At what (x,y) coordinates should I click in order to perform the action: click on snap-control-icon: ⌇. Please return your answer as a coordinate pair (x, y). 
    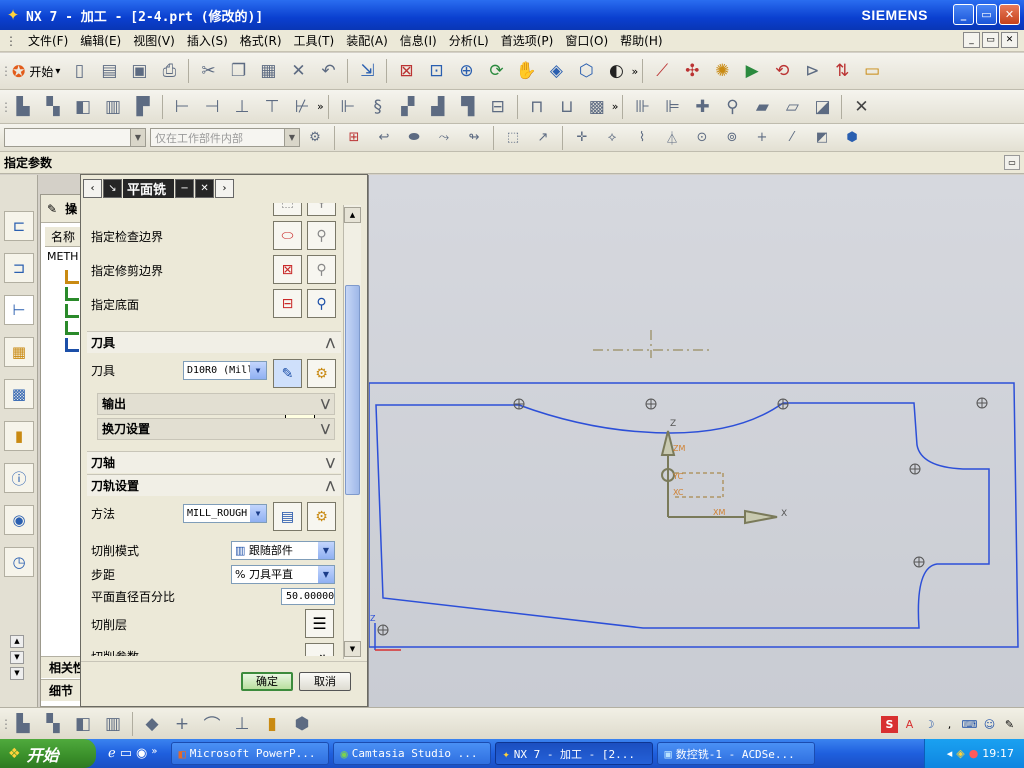
    Looking at the image, I should click on (642, 138).